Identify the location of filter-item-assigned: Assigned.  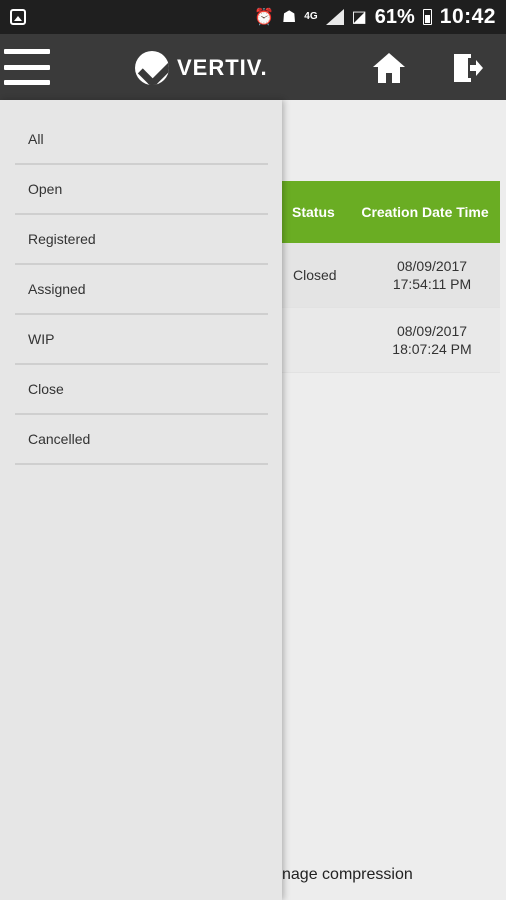
(141, 290).